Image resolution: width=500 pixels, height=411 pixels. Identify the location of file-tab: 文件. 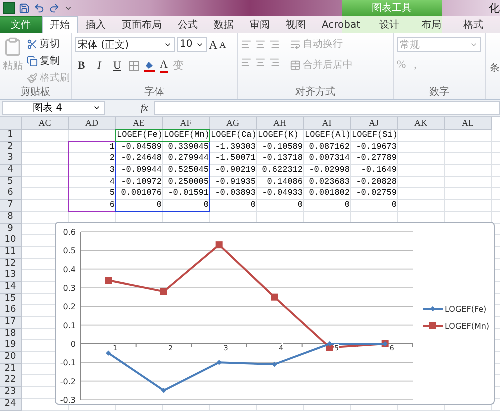
(21, 24).